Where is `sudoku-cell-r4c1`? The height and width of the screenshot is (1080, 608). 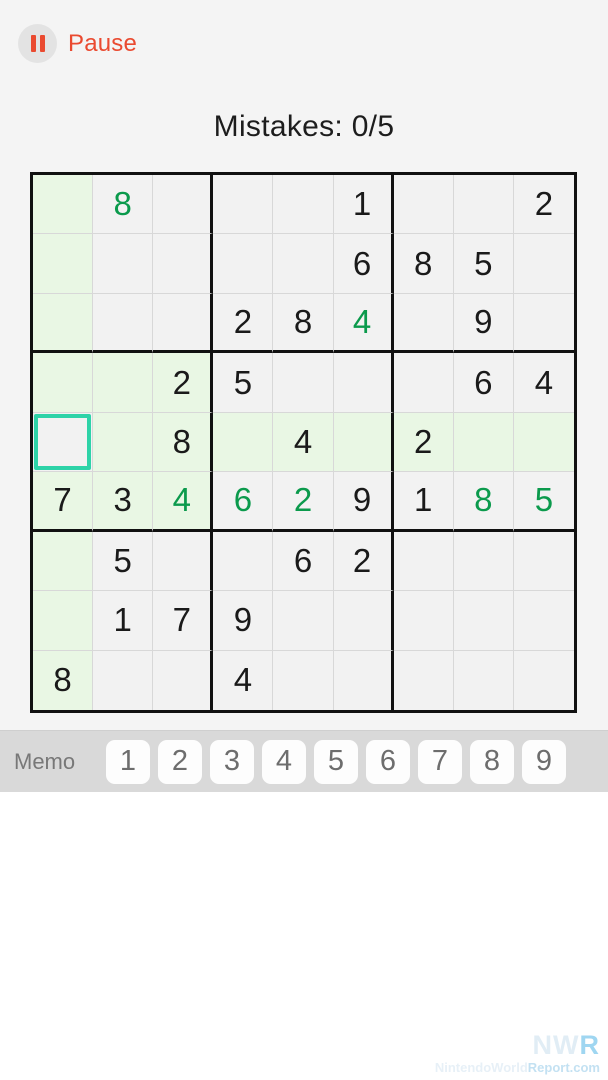
sudoku-cell-r4c1 is located at coordinates (63, 383).